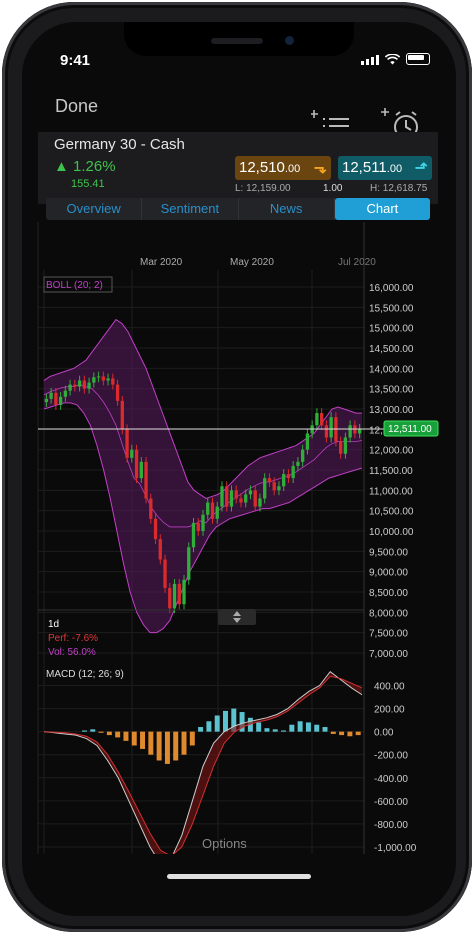 The width and height of the screenshot is (474, 934). What do you see at coordinates (72, 652) in the screenshot?
I see `vol-label: Vol: 56.0%` at bounding box center [72, 652].